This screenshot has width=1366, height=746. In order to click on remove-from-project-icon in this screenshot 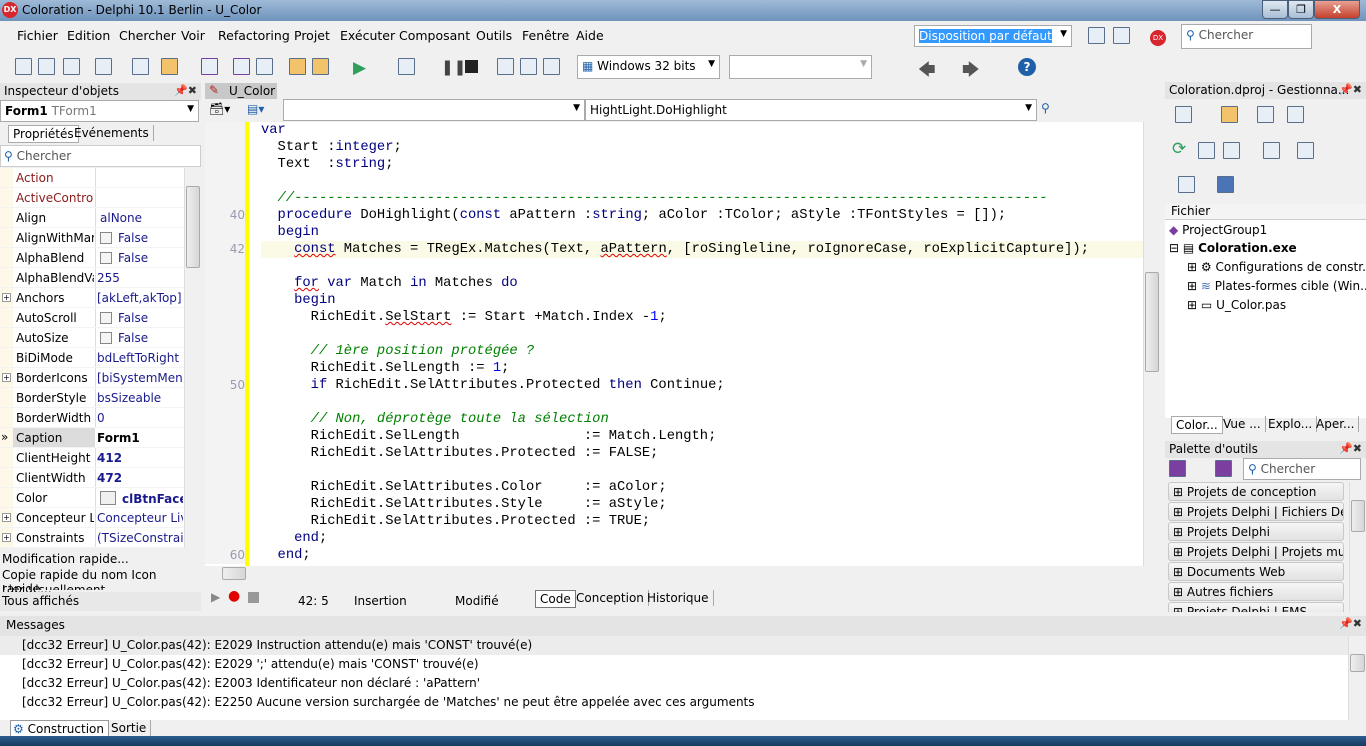, I will do `click(320, 66)`.